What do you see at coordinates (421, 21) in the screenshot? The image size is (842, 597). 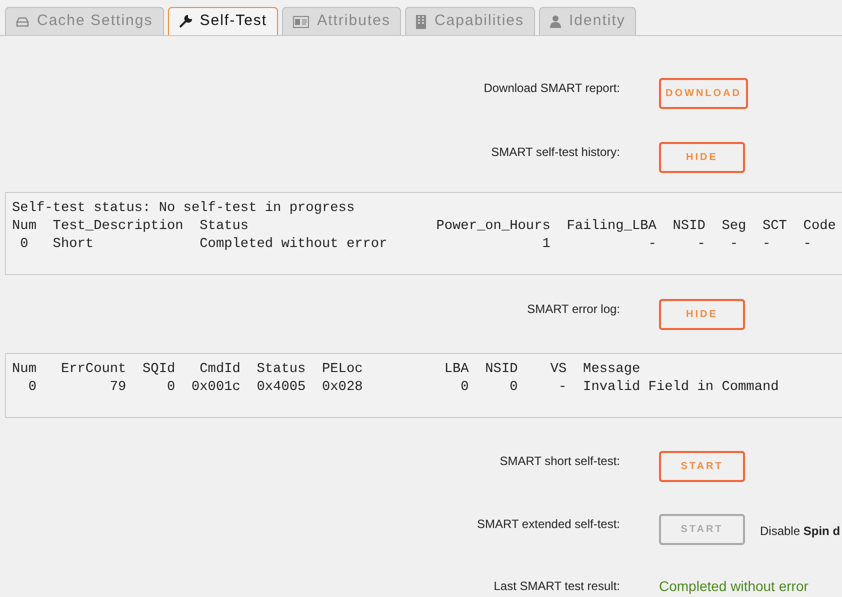 I see `building-icon` at bounding box center [421, 21].